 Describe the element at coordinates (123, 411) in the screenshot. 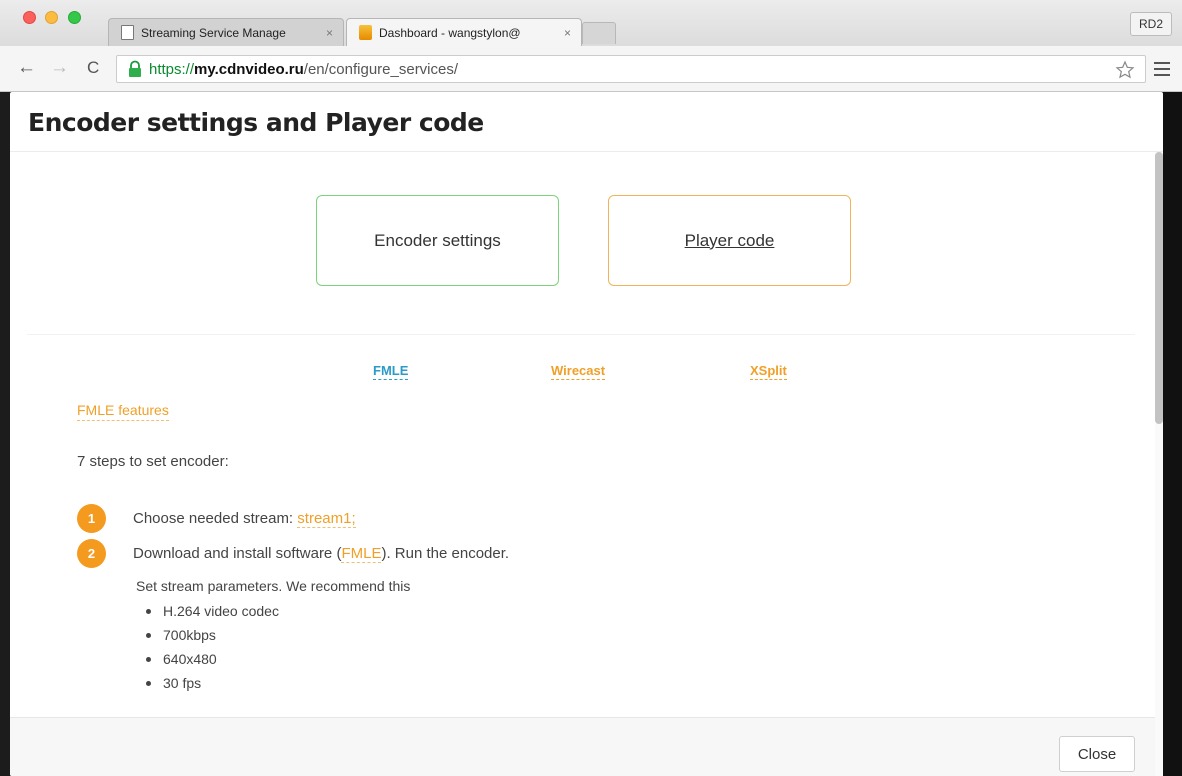

I see `fmle-features-link: FMLE features` at that location.